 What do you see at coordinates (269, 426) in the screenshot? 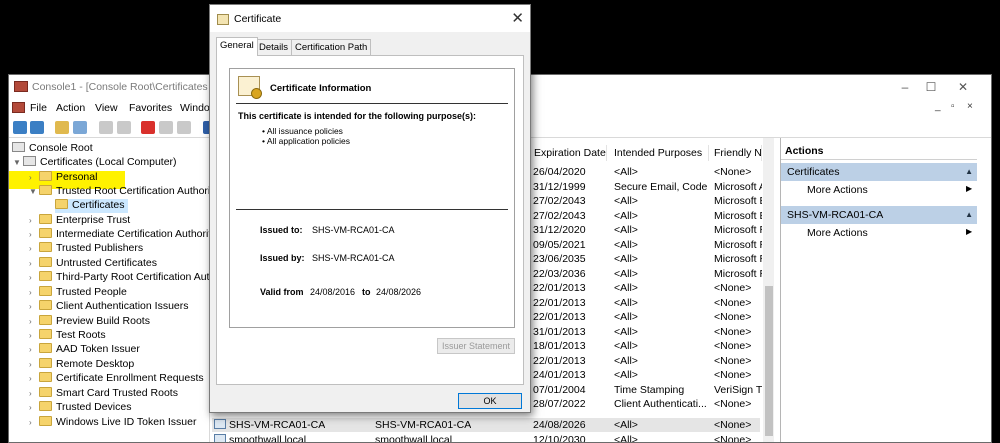
I see `row-issued-to: SHS-VM-RCA01-CA` at bounding box center [269, 426].